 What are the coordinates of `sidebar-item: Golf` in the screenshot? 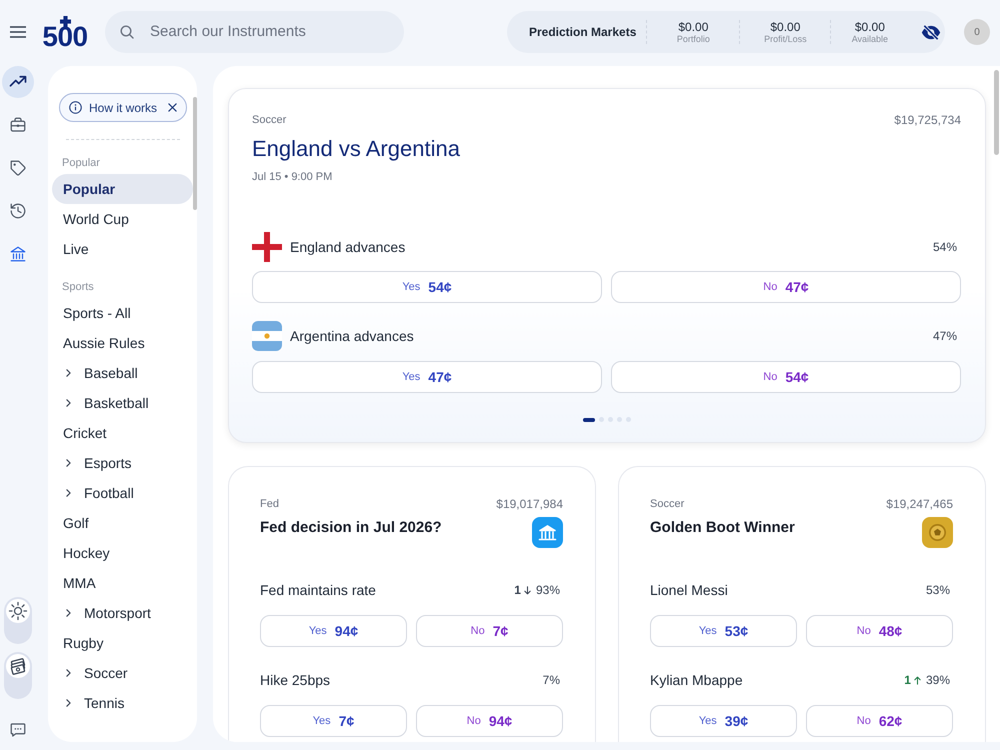 It's located at (122, 523).